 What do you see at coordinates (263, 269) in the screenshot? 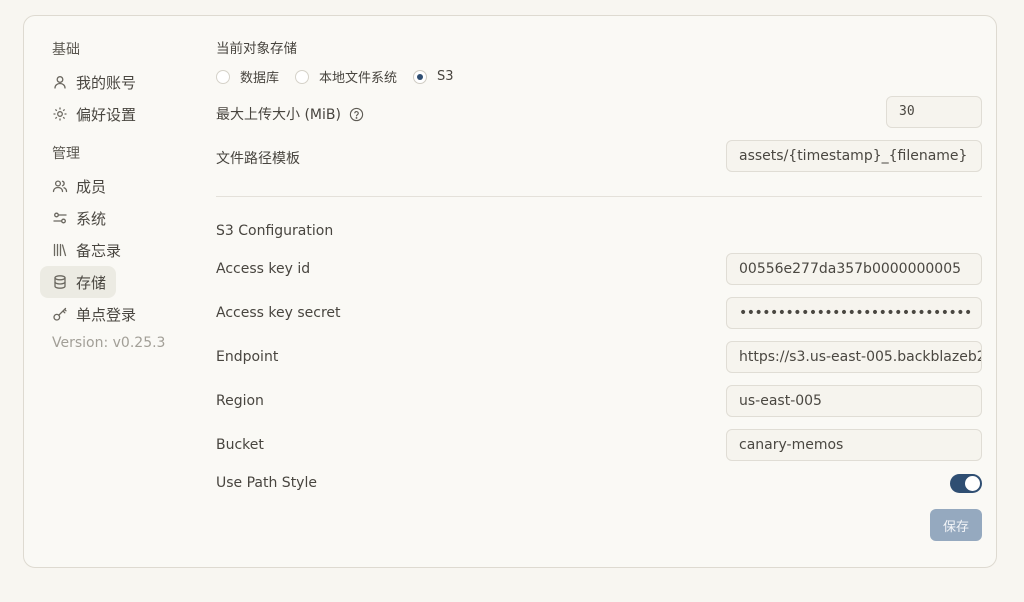
I see `access-key-id-label: Access key id` at bounding box center [263, 269].